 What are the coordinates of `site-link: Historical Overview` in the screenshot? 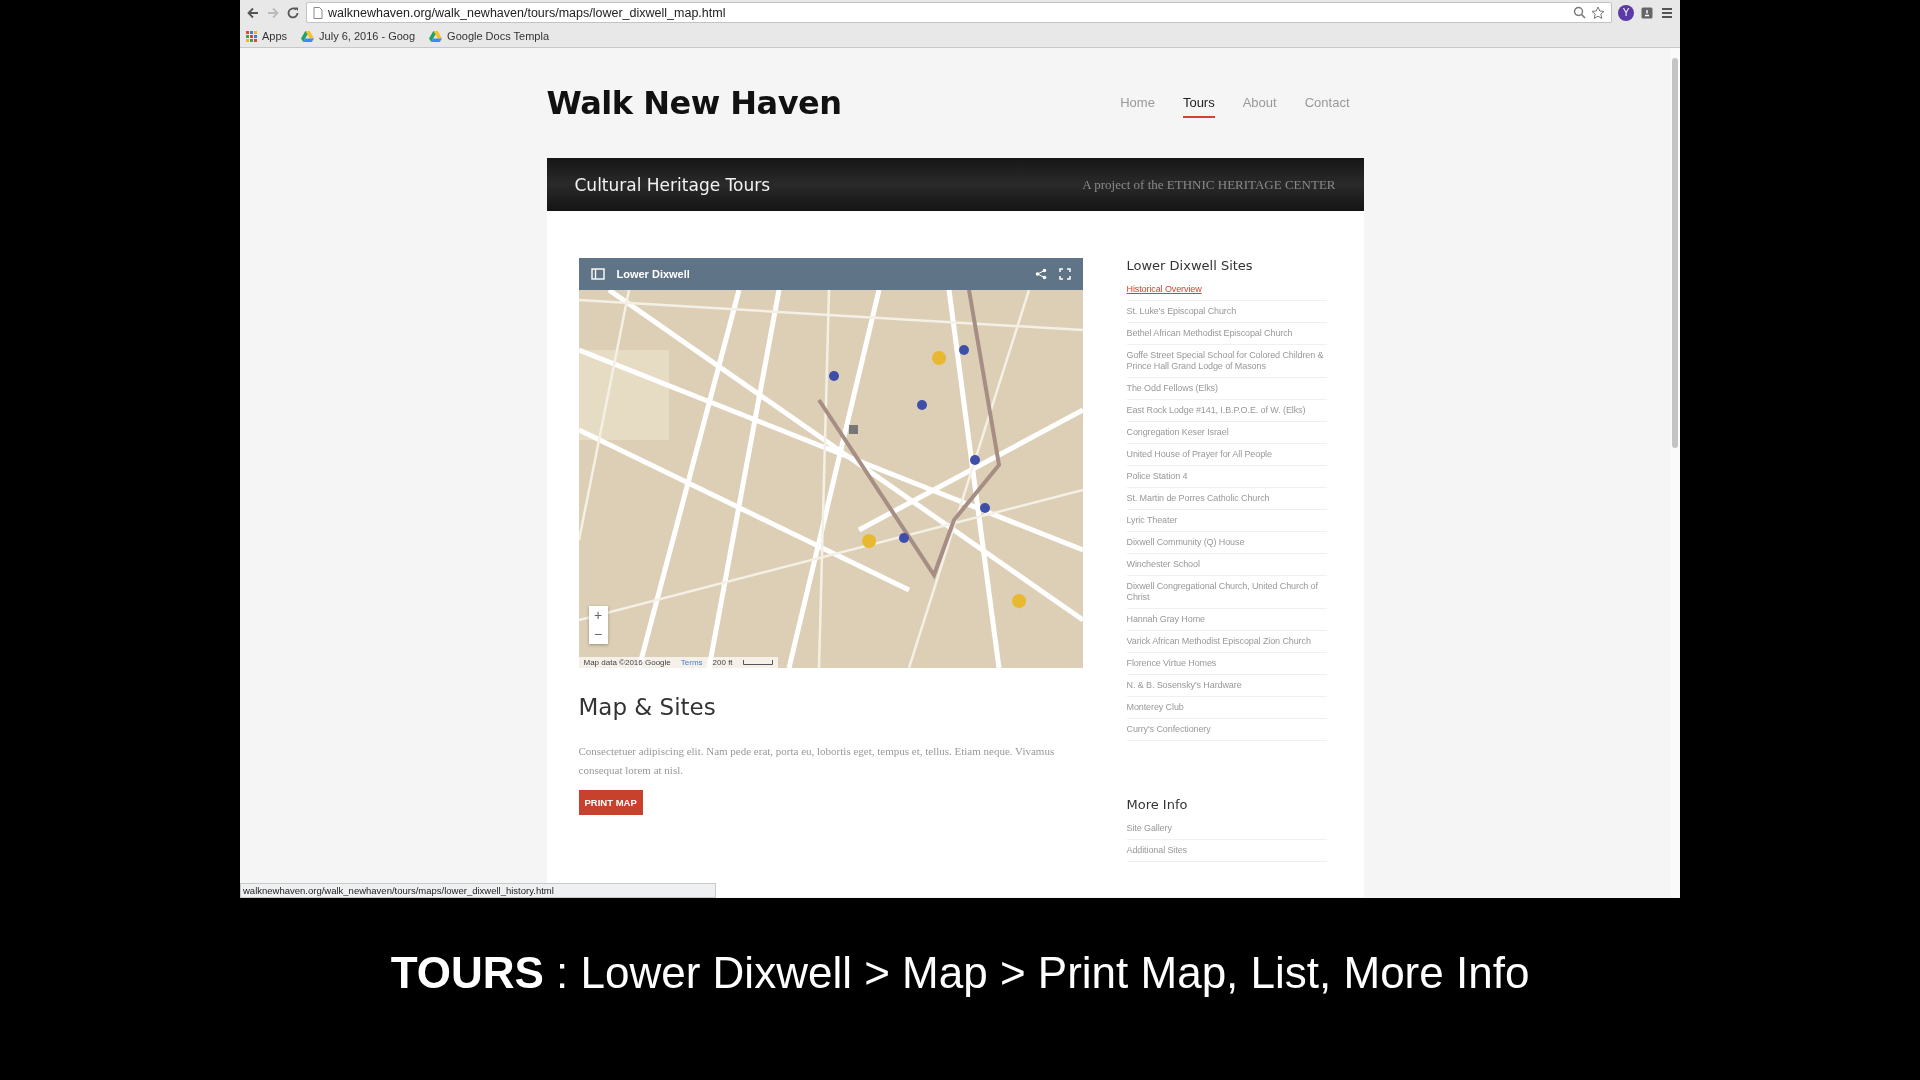 It's located at (1226, 290).